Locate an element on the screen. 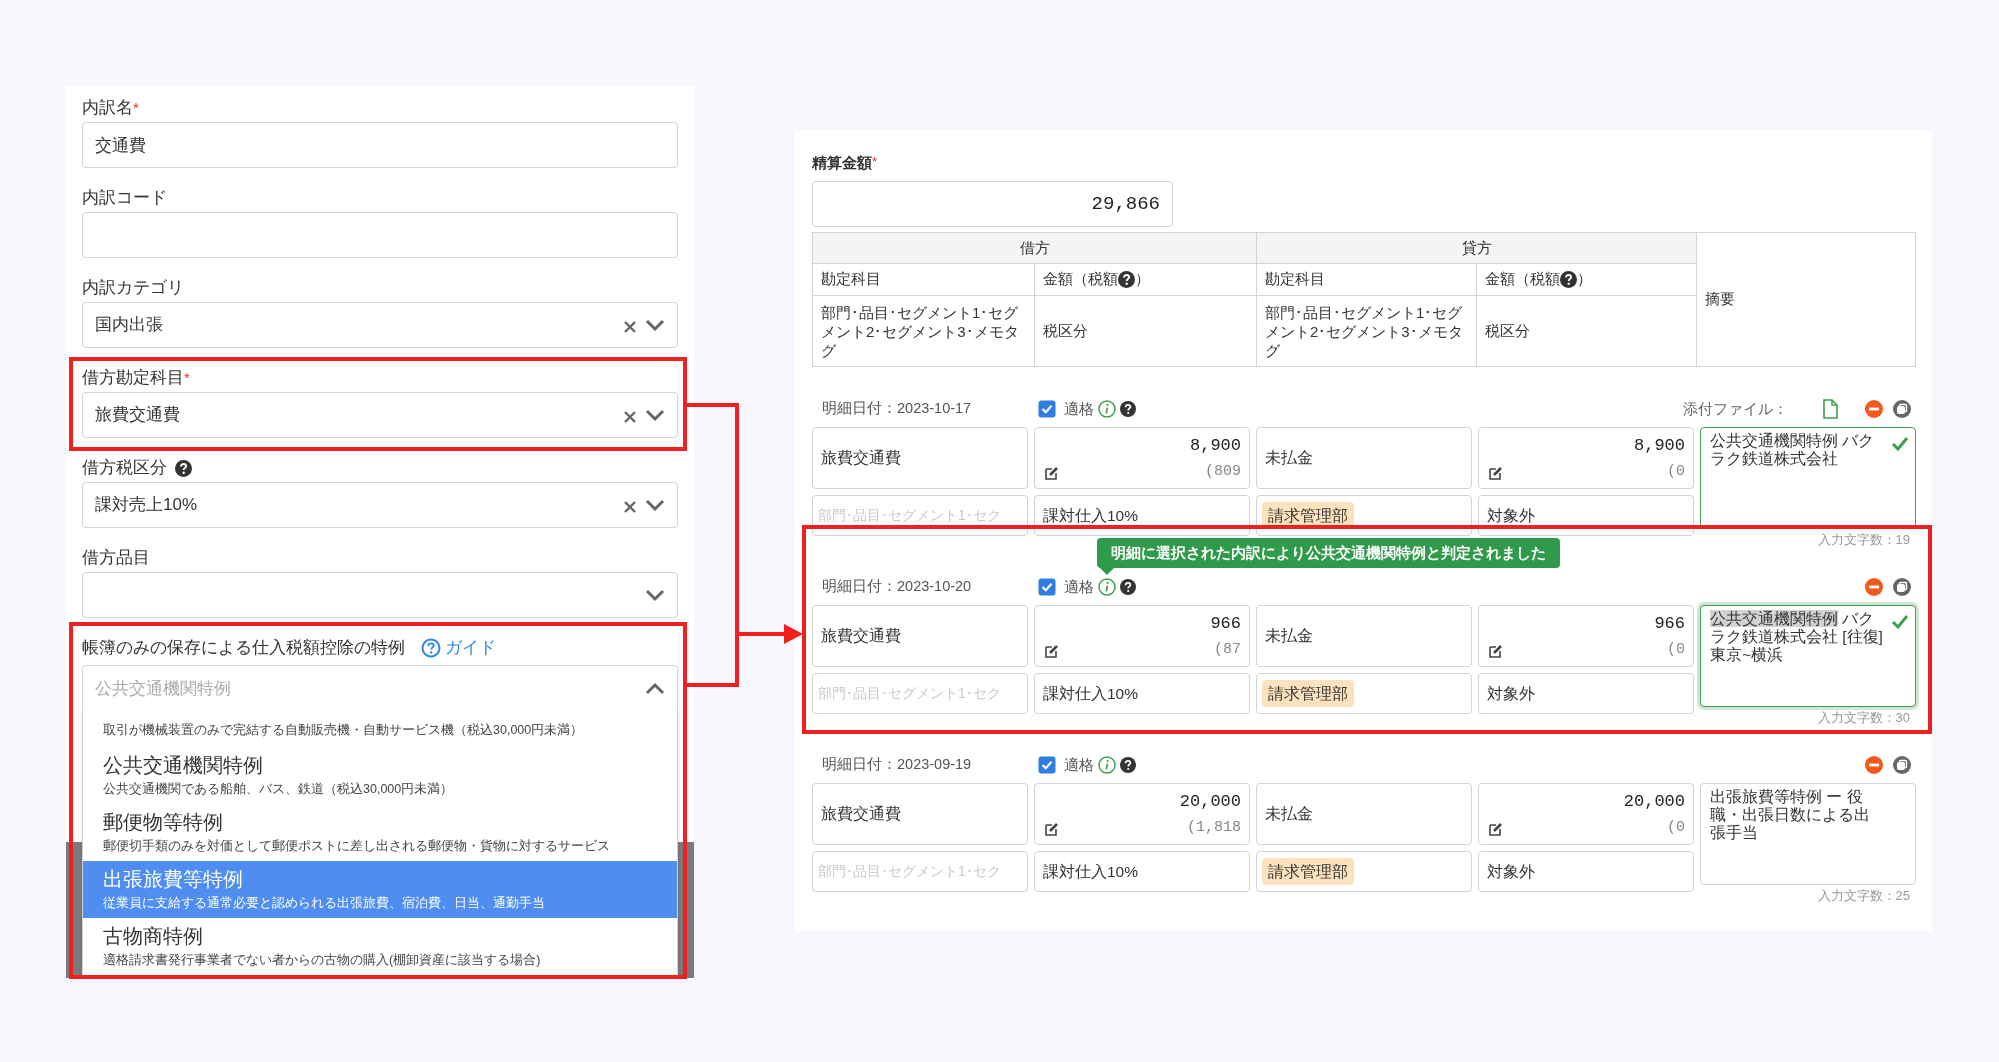  document-icon is located at coordinates (1830, 409).